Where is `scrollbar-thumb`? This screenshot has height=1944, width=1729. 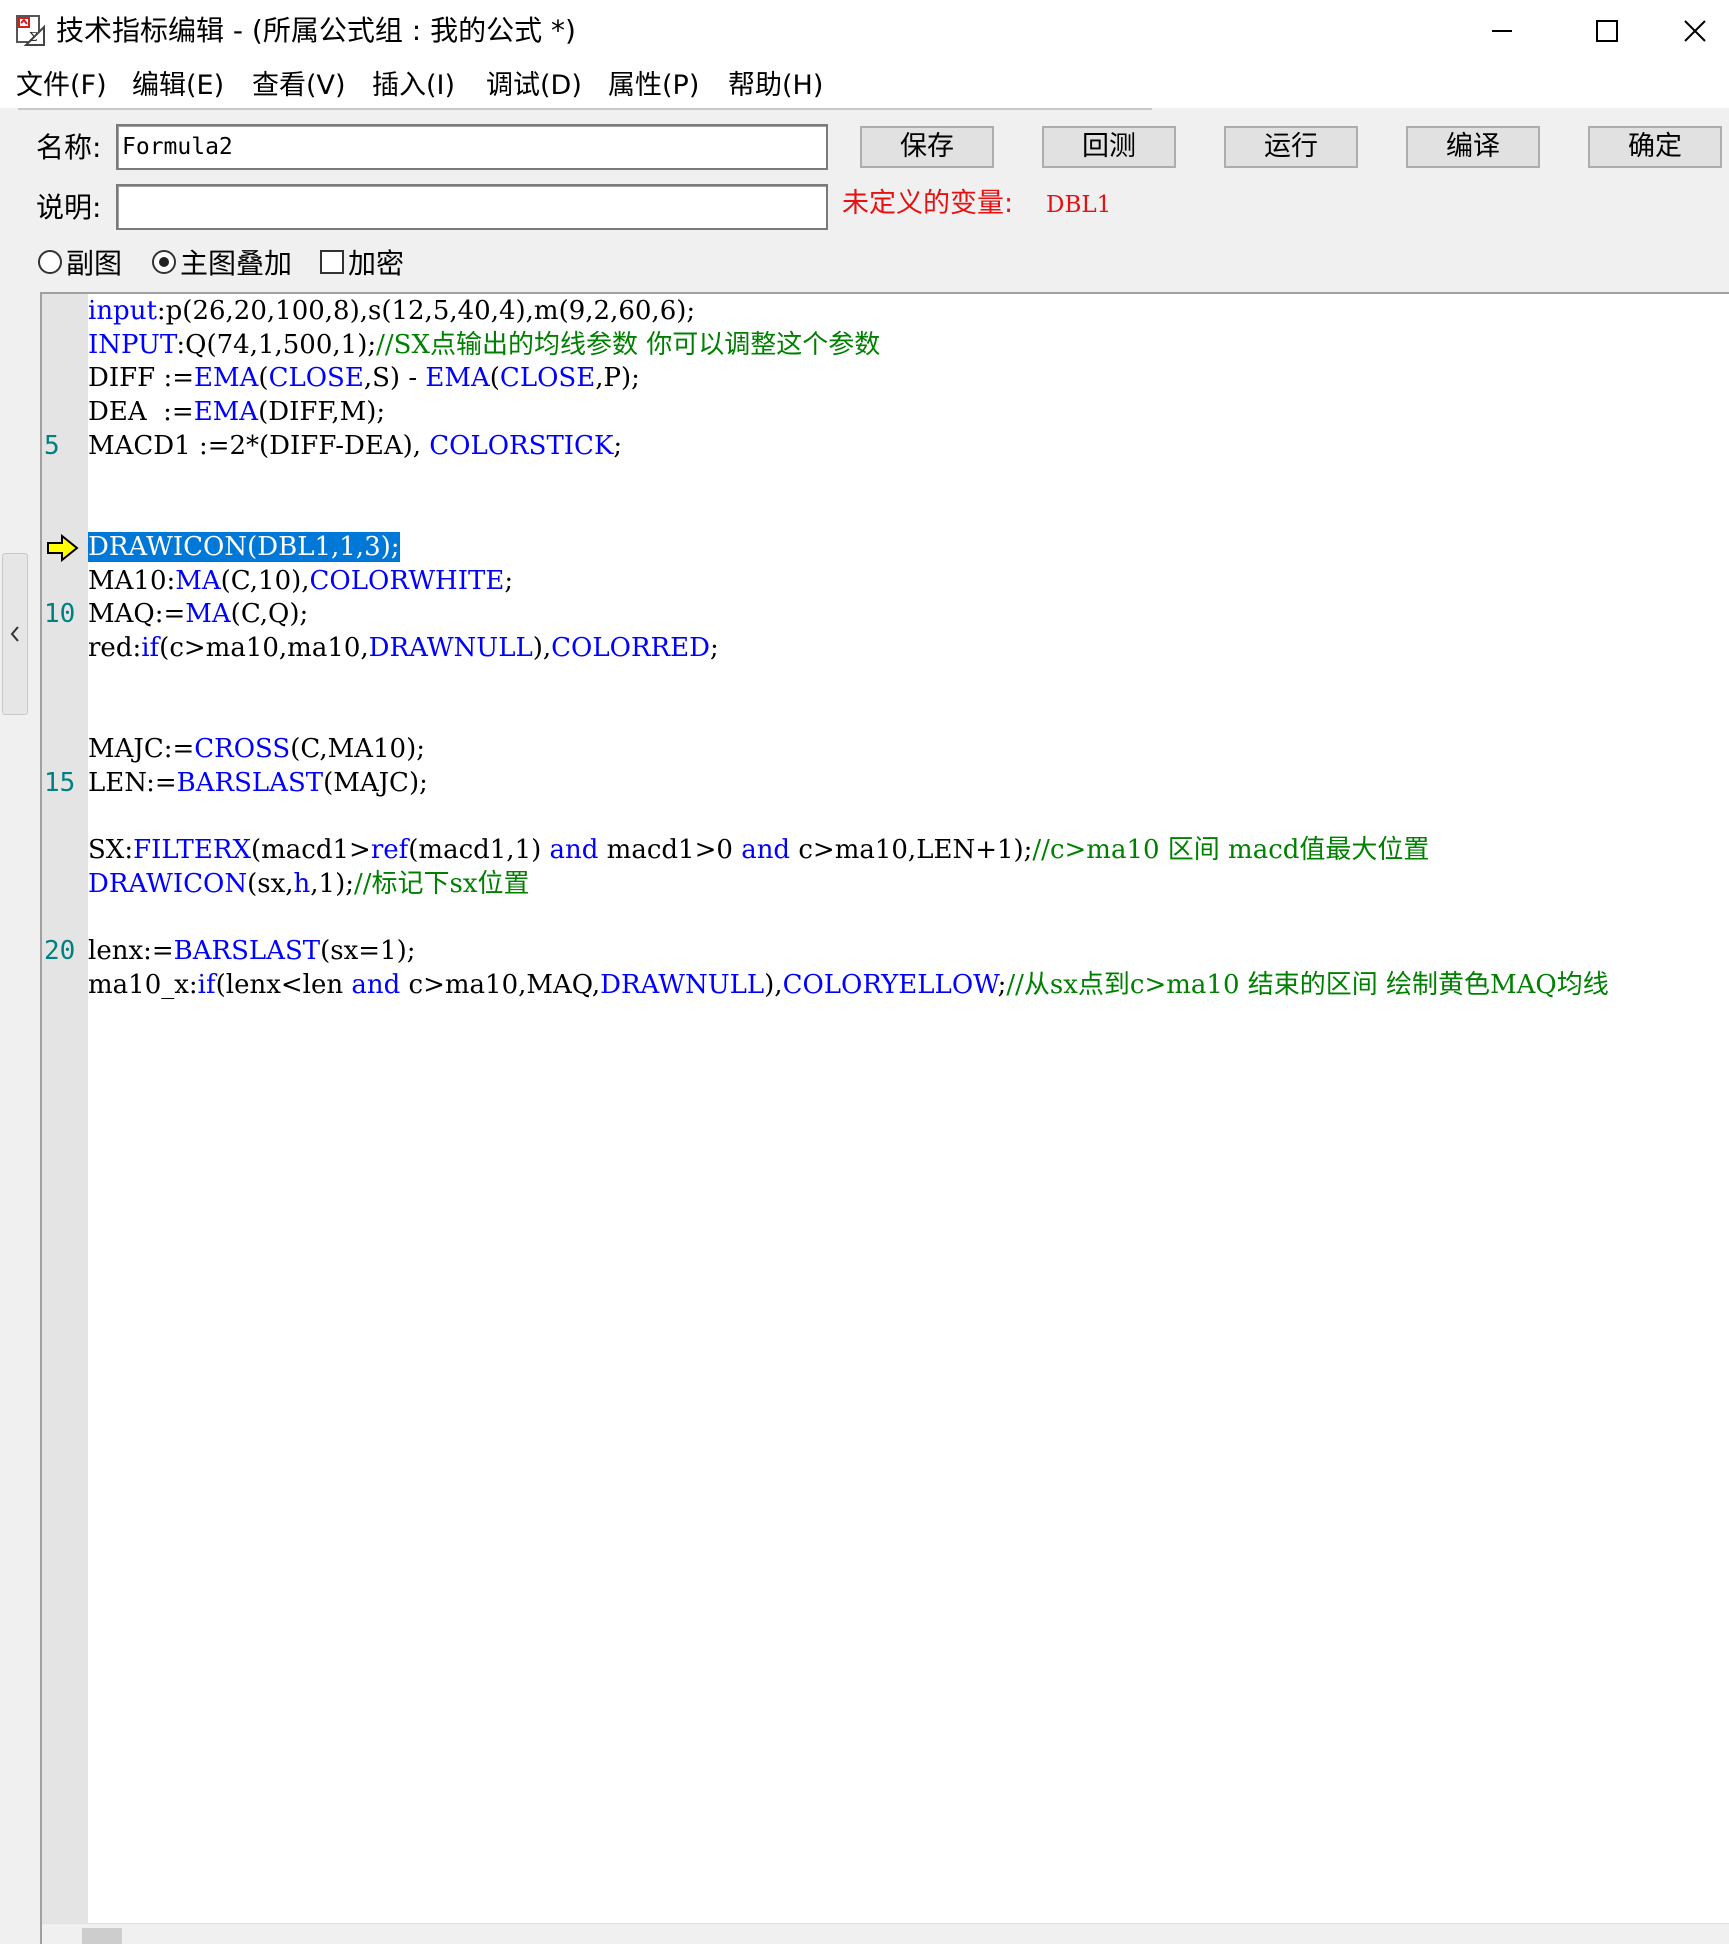 scrollbar-thumb is located at coordinates (102, 1936).